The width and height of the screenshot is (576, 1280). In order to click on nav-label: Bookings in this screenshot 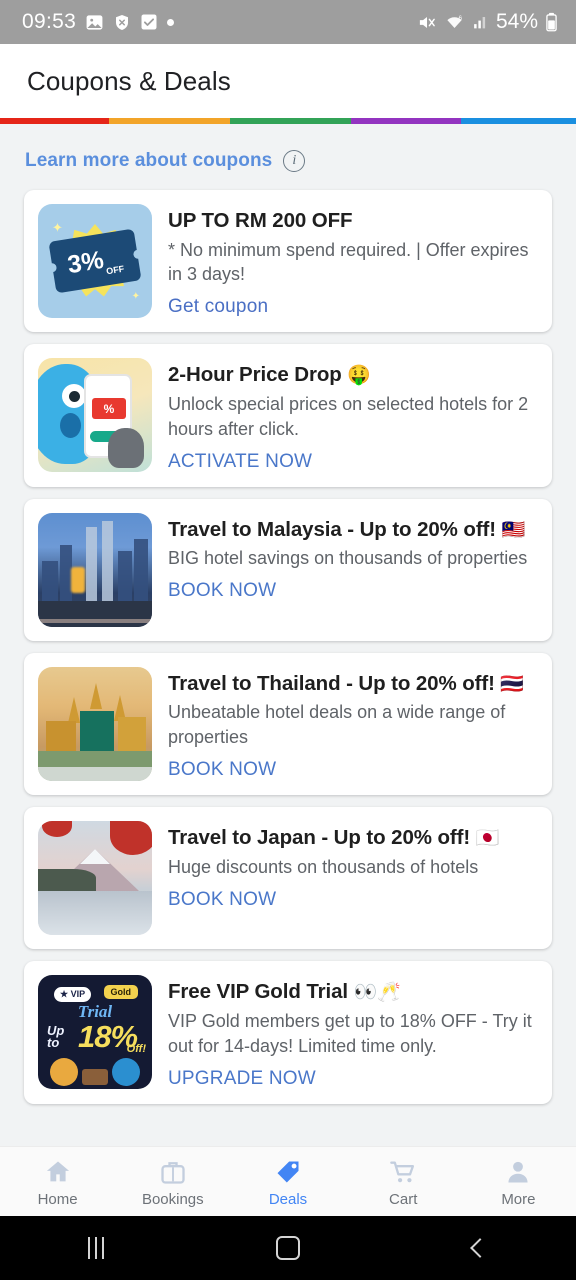, I will do `click(172, 1199)`.